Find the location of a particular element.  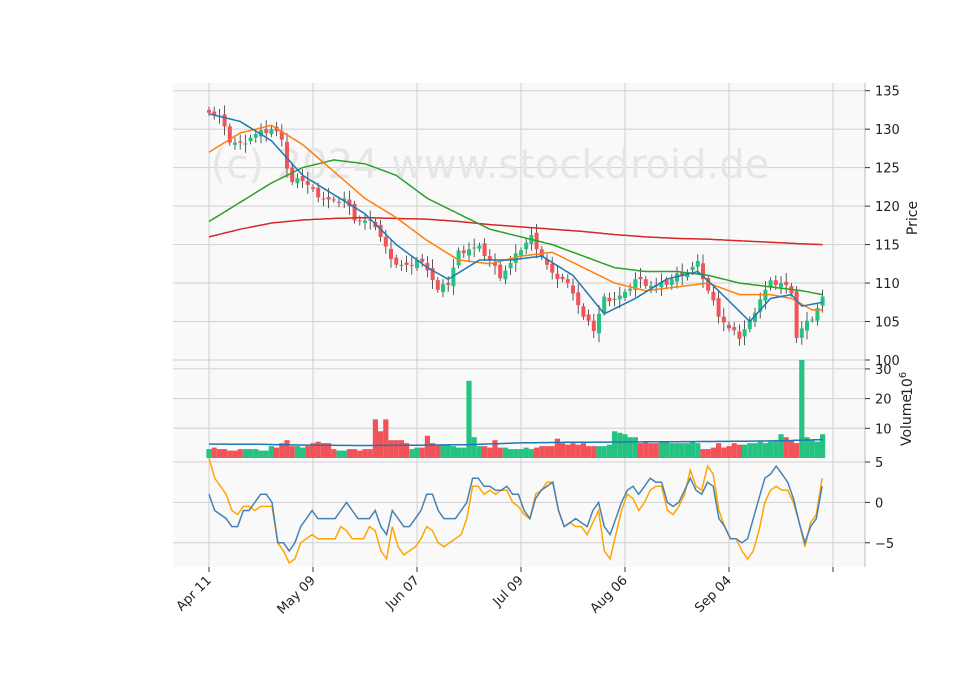

price-tick-label: 125 is located at coordinates (887, 169).